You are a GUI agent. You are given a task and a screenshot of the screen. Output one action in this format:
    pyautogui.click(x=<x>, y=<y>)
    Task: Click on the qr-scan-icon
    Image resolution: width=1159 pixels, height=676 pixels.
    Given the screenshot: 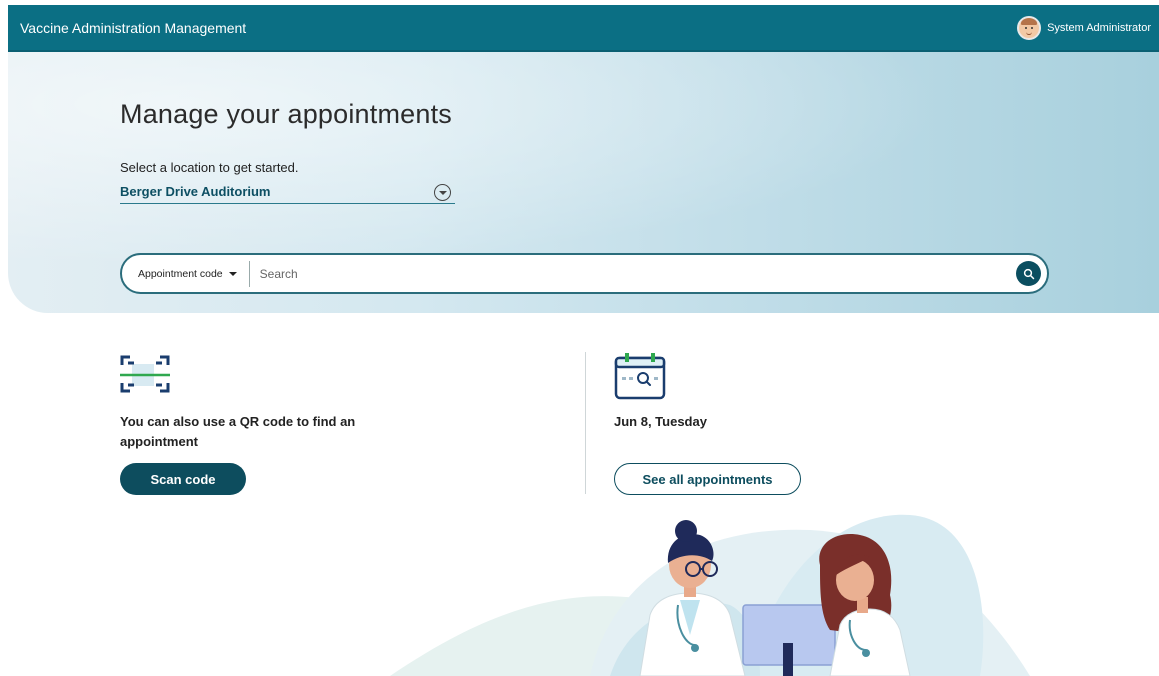 What is the action you would take?
    pyautogui.click(x=145, y=374)
    